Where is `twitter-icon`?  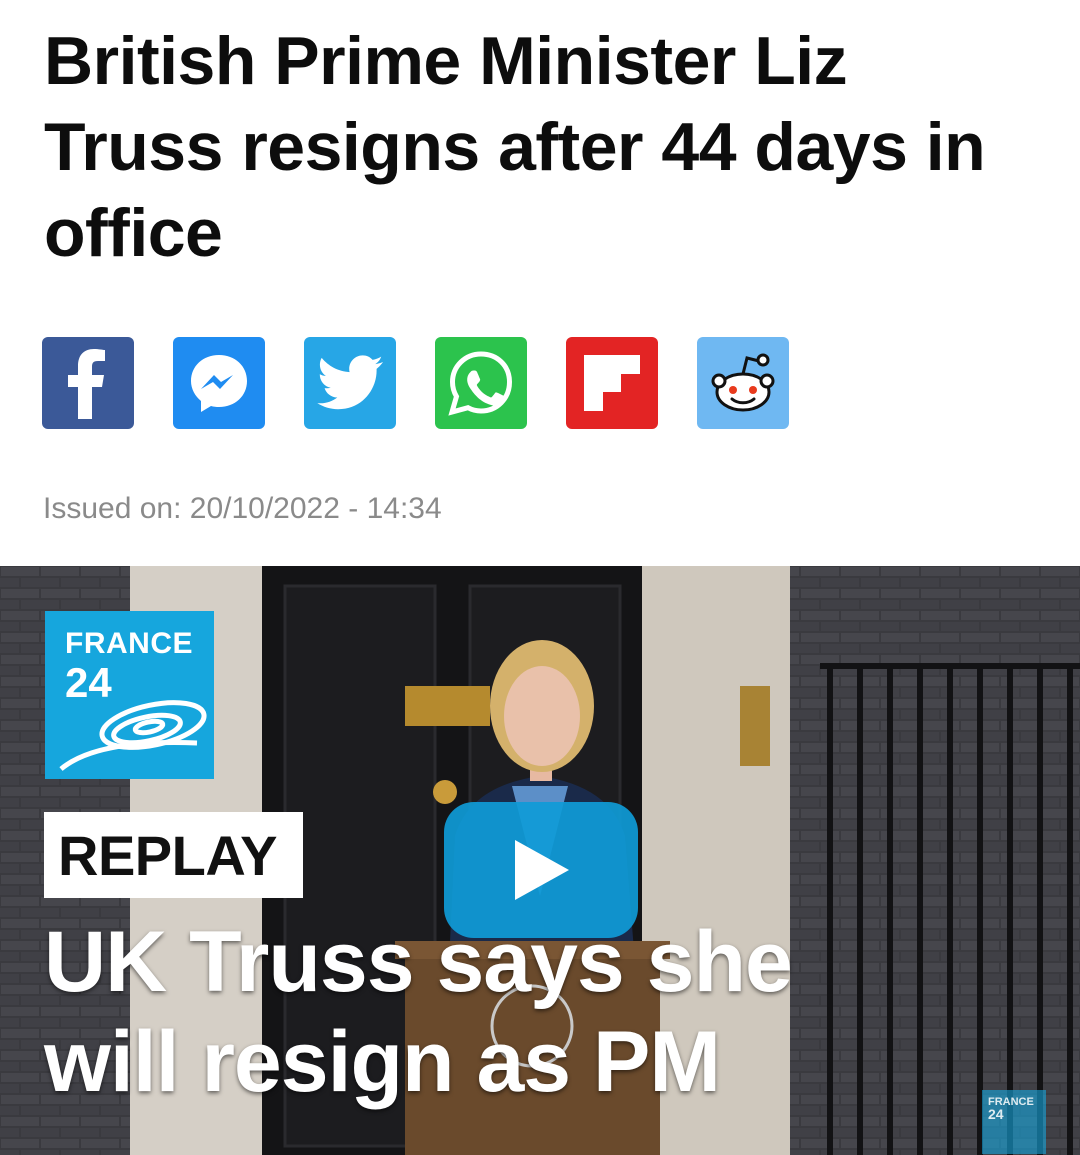
twitter-icon is located at coordinates (350, 382).